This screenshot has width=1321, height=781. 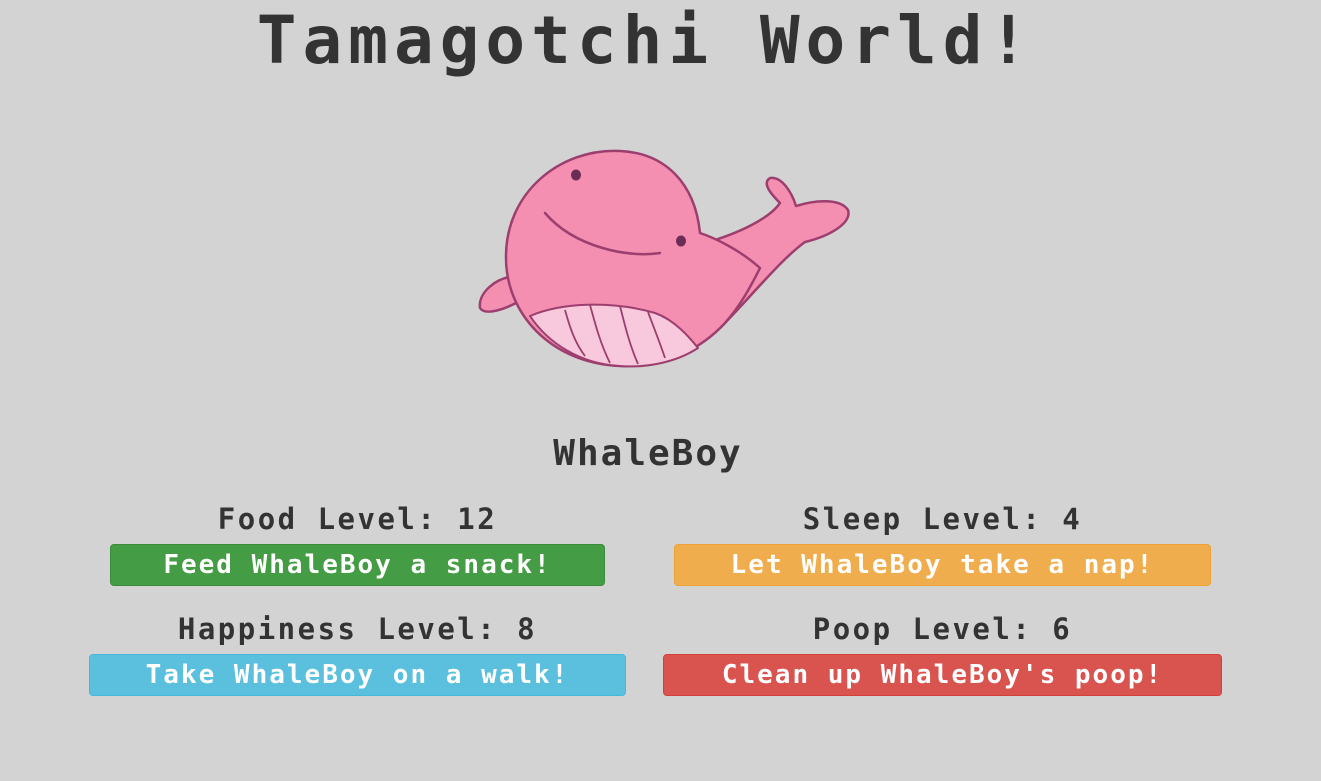 I want to click on poop-level-text: Poop Level: 6, so click(x=942, y=629).